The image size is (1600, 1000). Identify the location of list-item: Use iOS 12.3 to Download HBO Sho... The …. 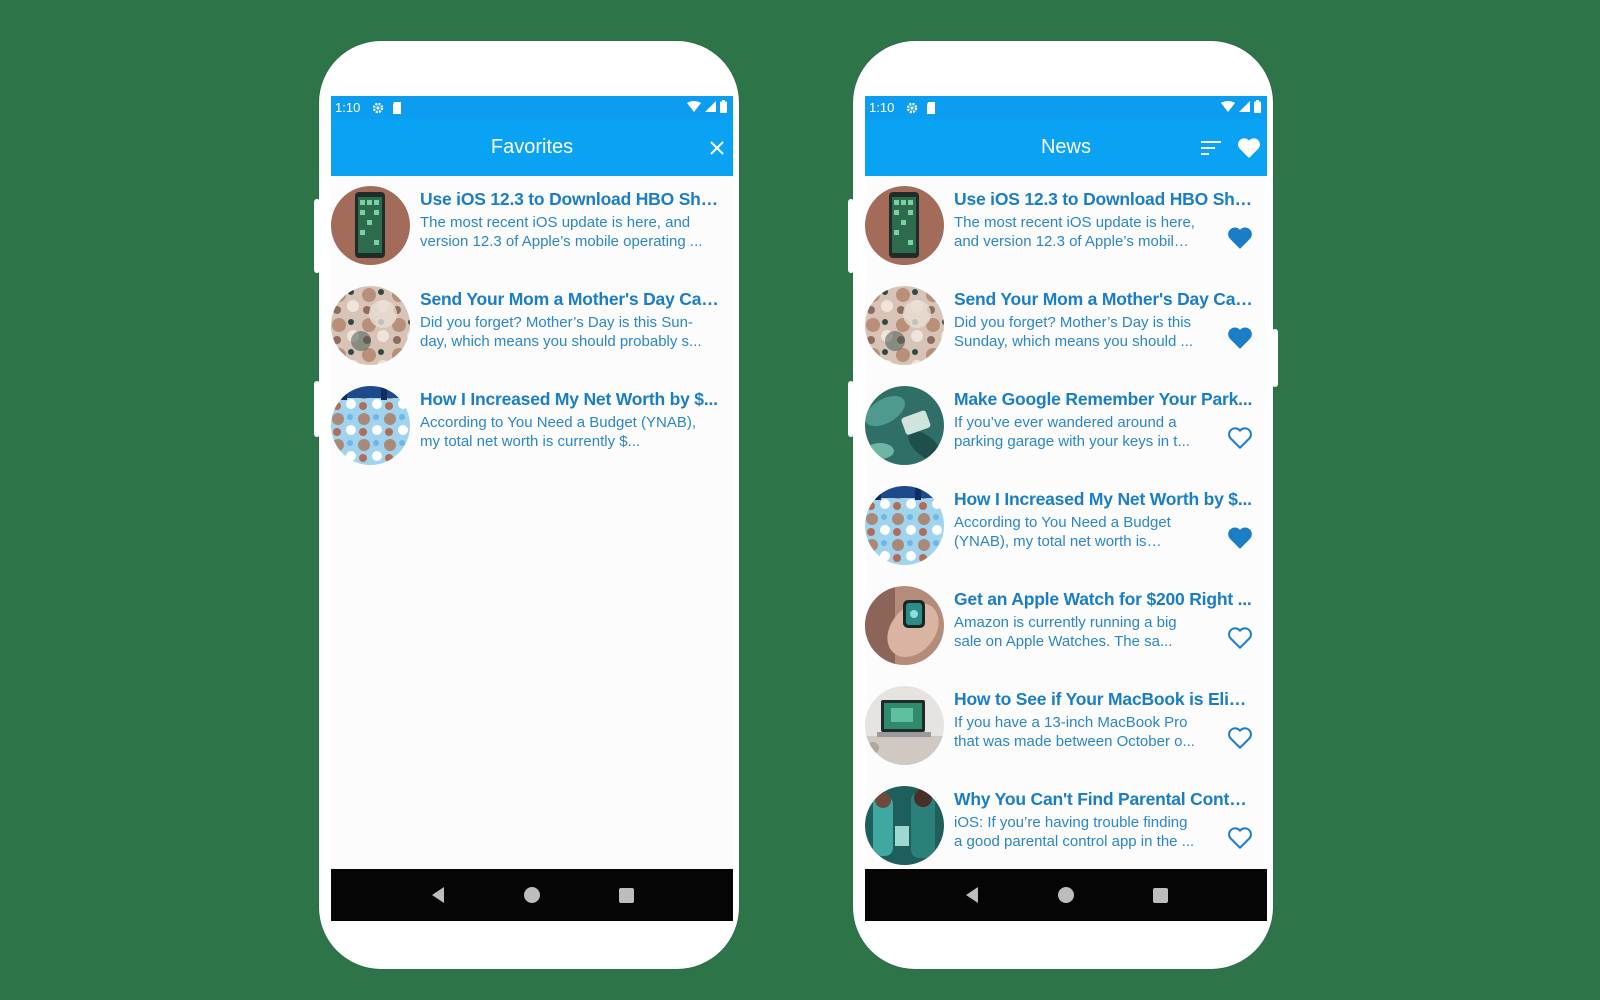
(532, 226).